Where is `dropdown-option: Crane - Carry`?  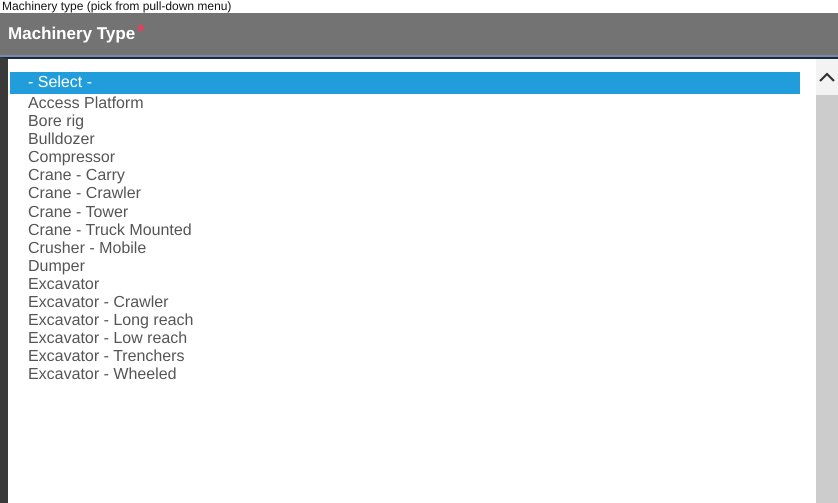 dropdown-option: Crane - Carry is located at coordinates (405, 176).